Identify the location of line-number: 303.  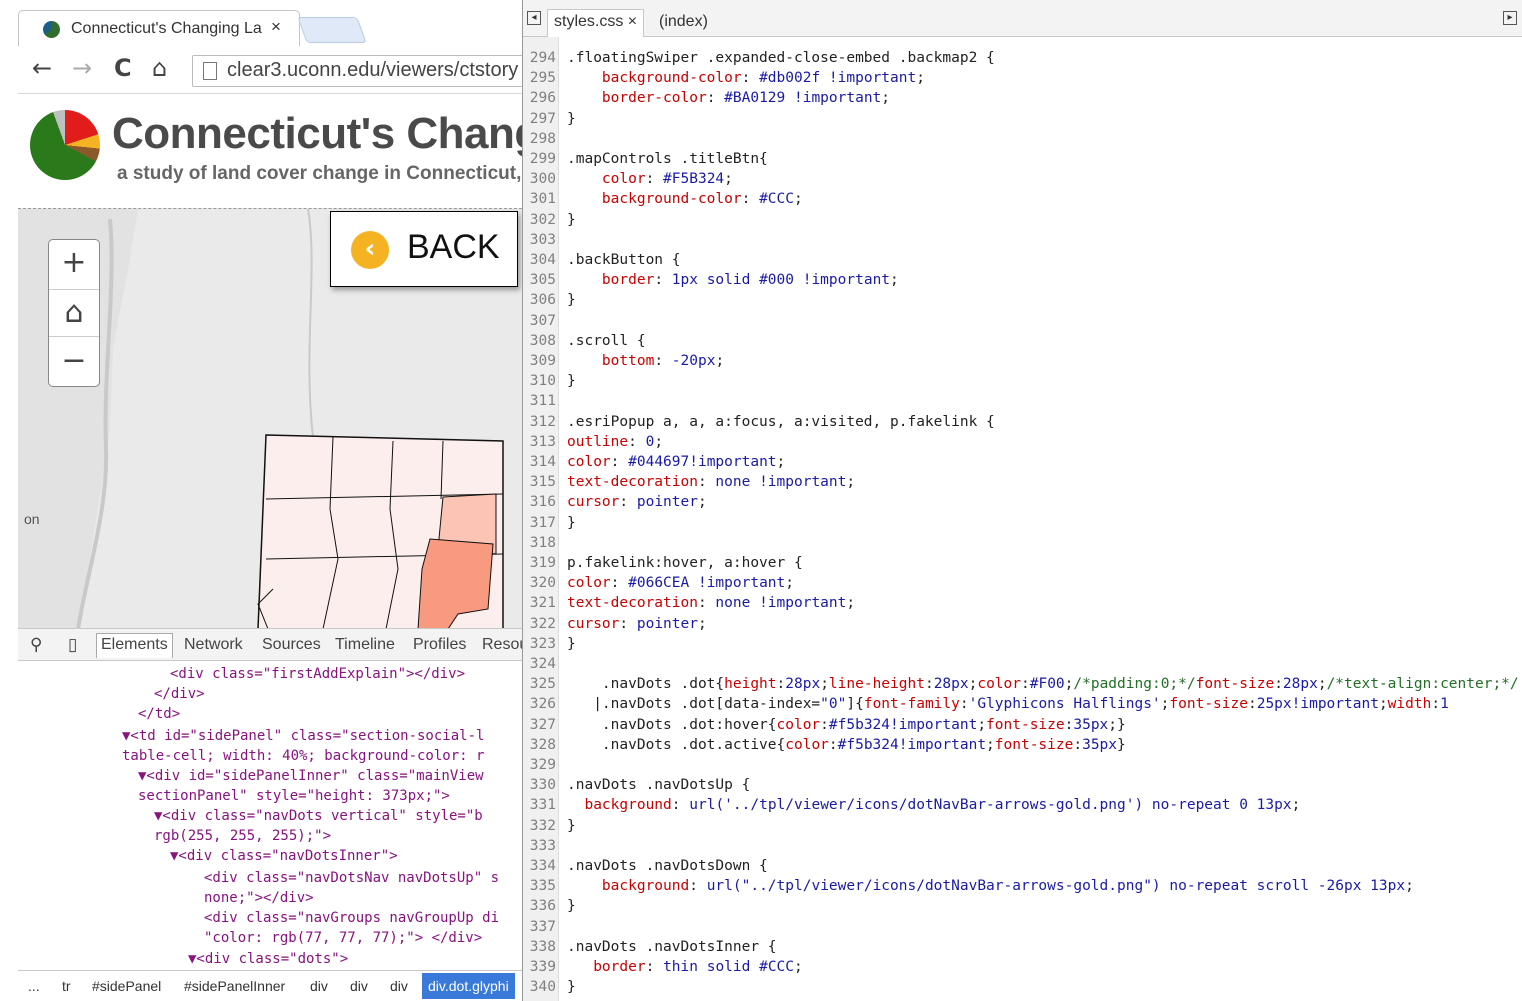
(542, 239).